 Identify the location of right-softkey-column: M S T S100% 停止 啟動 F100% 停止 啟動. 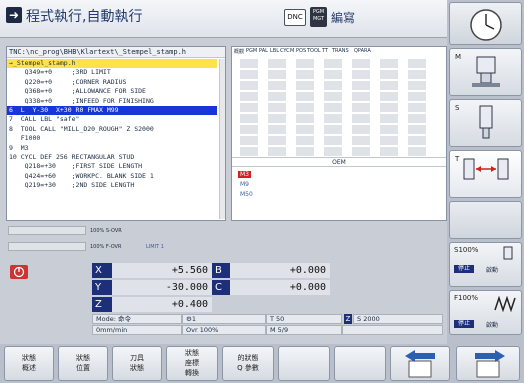
(485, 172).